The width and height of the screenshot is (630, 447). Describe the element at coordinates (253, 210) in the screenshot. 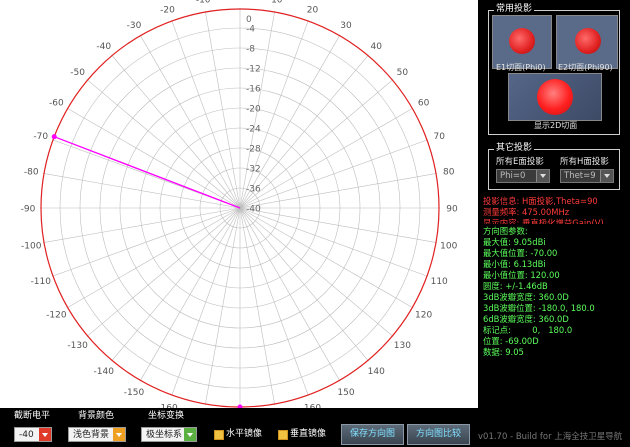

I see `radial-tick-label: -40` at that location.